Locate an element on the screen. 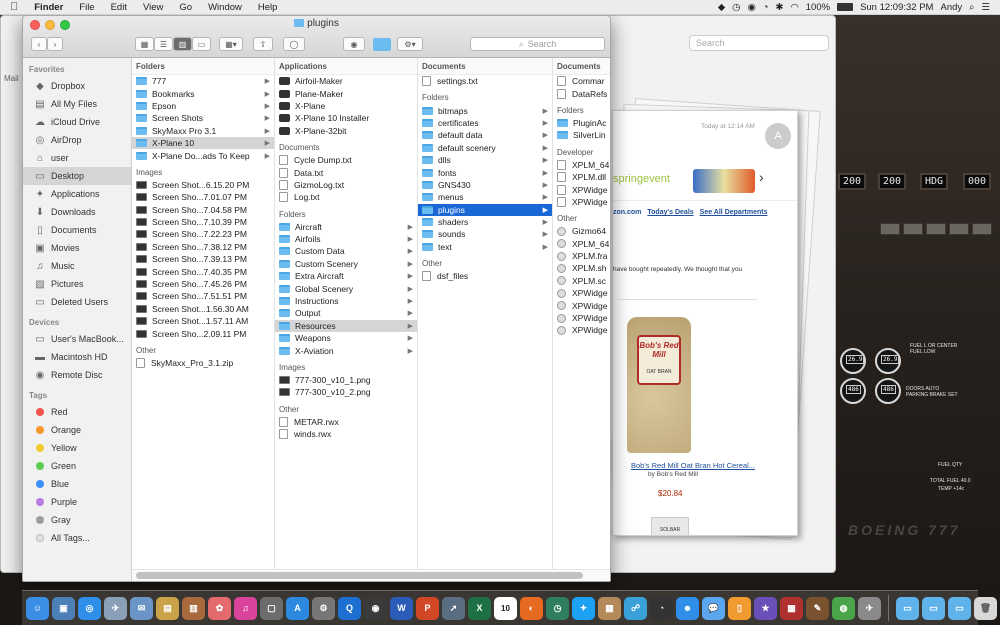  ibooks-icon: ▯ is located at coordinates (739, 608).